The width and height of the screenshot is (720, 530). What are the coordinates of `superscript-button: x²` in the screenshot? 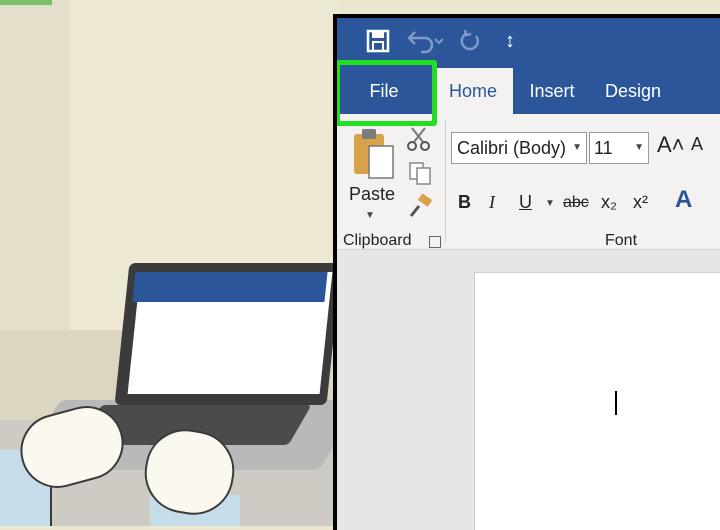 It's located at (640, 202).